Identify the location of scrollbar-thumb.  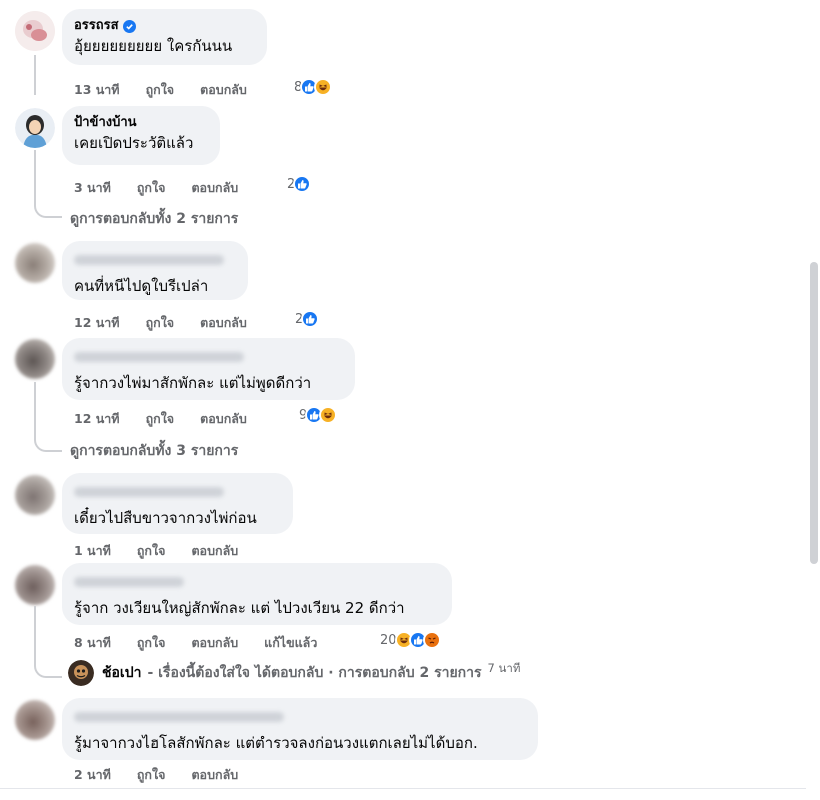
(814, 413).